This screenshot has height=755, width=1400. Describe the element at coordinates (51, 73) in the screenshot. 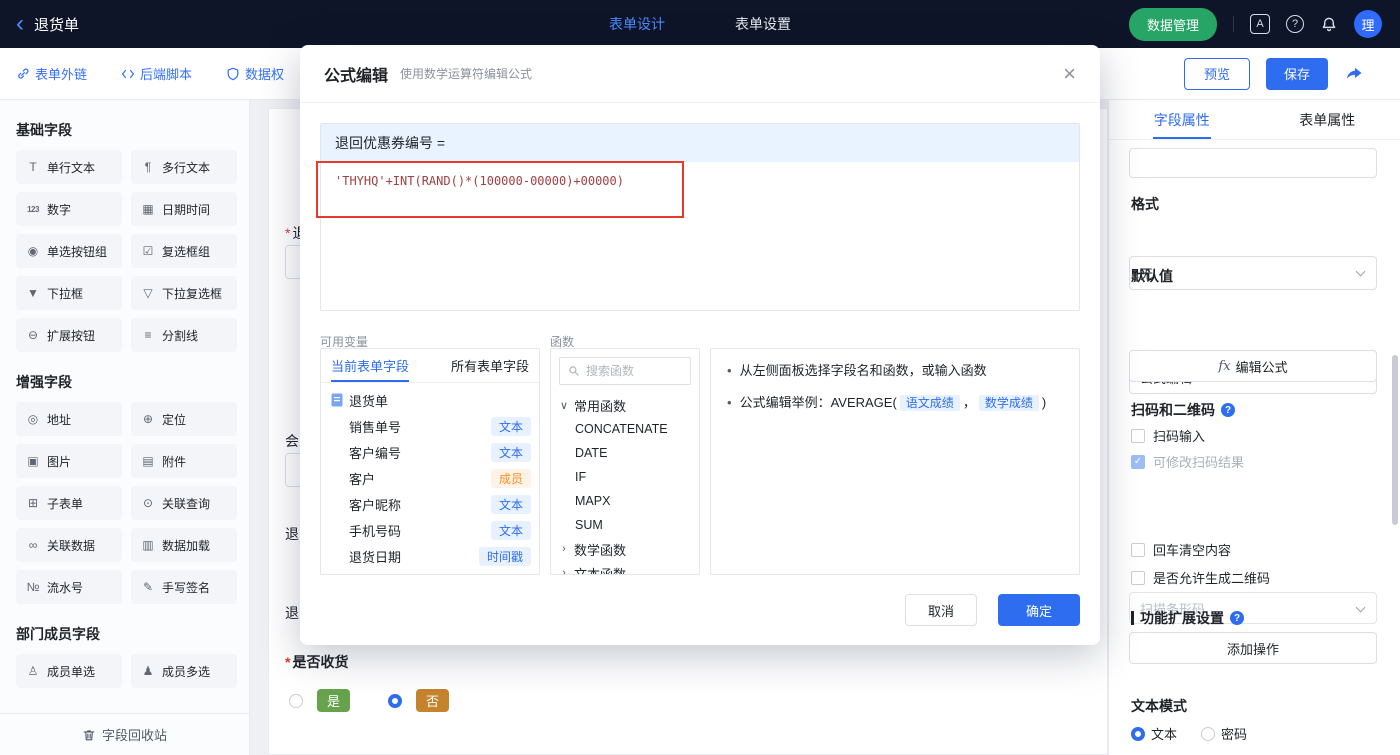

I see `form-external-link: 表单外链` at that location.